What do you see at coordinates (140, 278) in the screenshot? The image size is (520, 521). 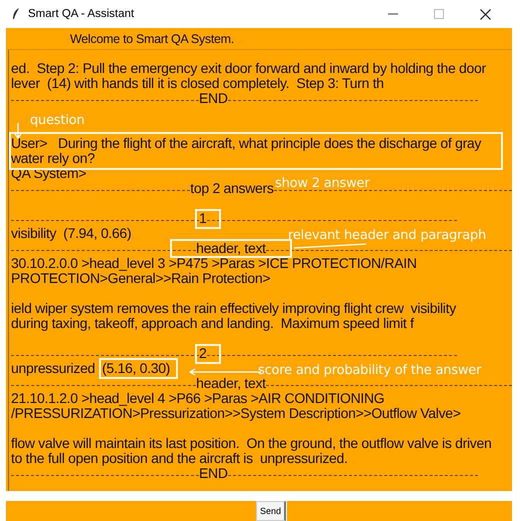 I see `log-line: PROTECTION>General>>Rain Protection>` at bounding box center [140, 278].